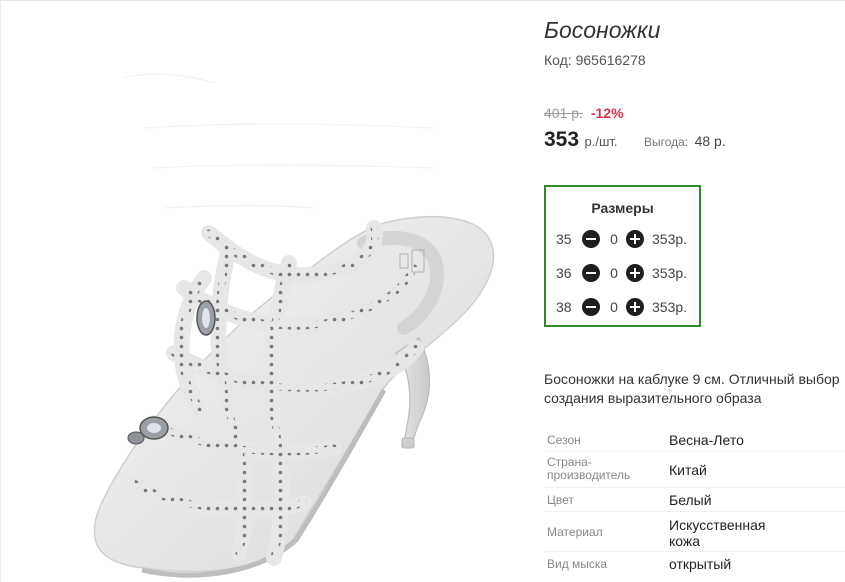 Image resolution: width=845 pixels, height=582 pixels. What do you see at coordinates (607, 113) in the screenshot?
I see `discount-badge: -12%` at bounding box center [607, 113].